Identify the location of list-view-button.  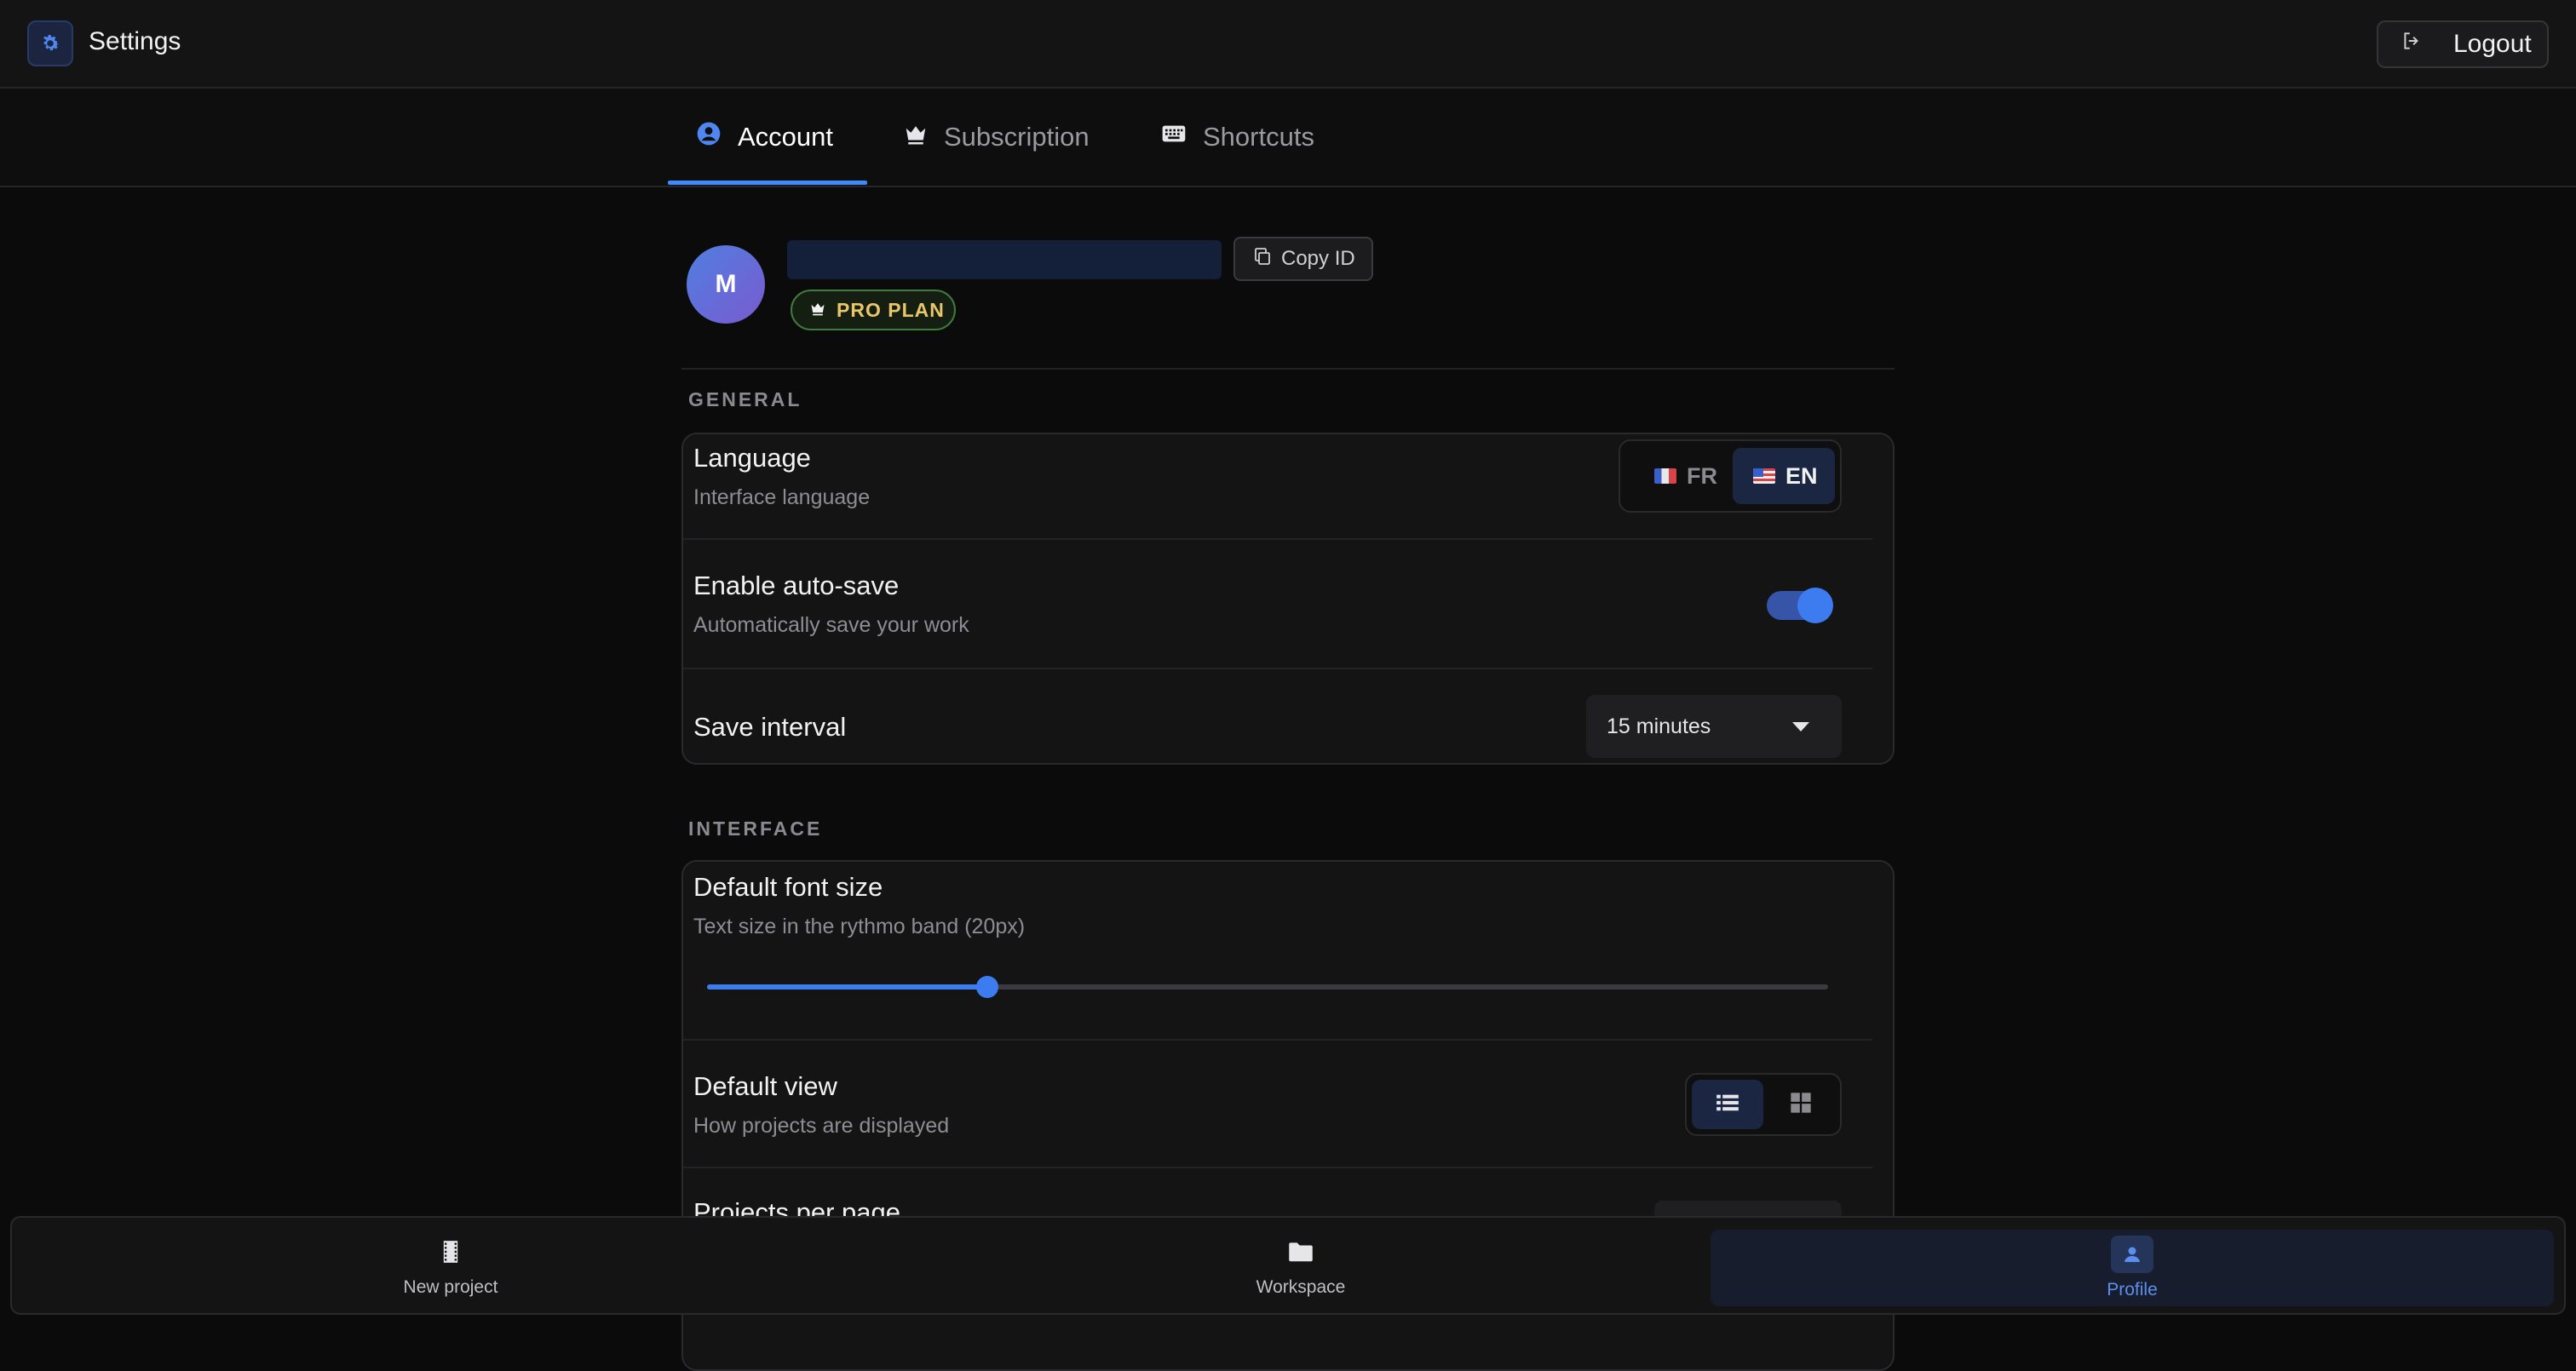
(1727, 1104).